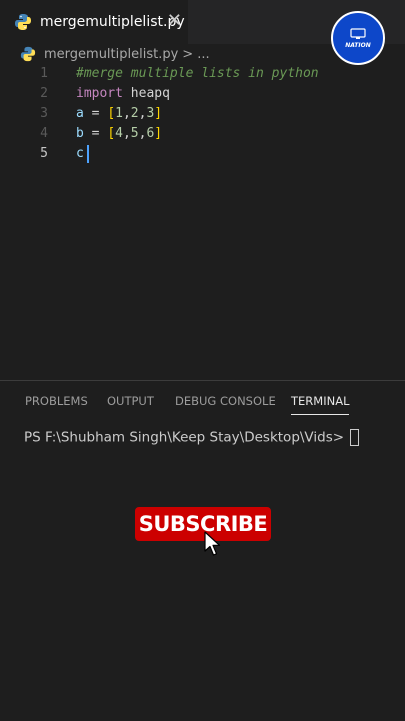 The height and width of the screenshot is (721, 405). Describe the element at coordinates (202, 114) in the screenshot. I see `code-line: 3 a = [1,2,3]` at that location.